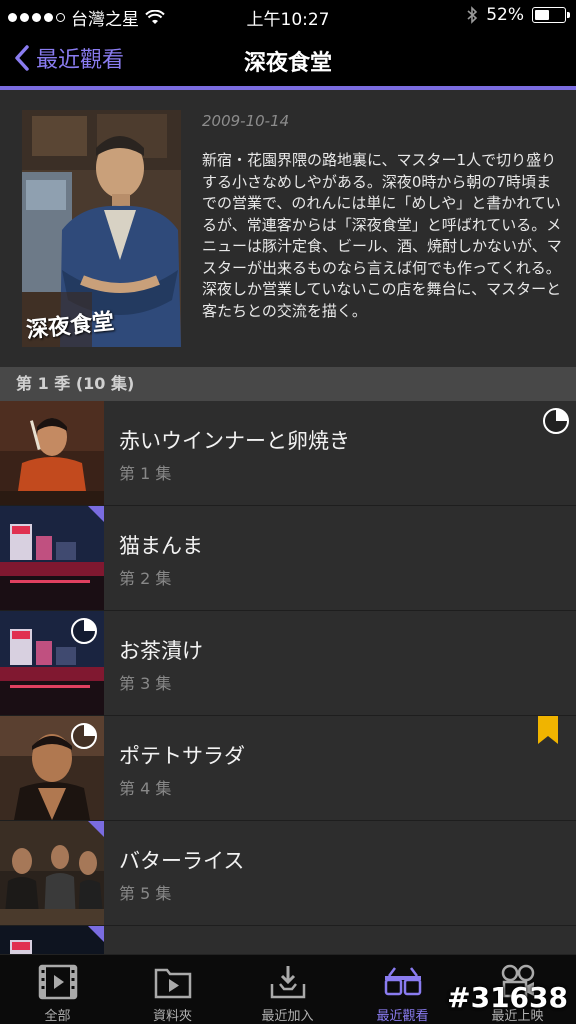 This screenshot has width=576, height=1024. I want to click on tab-label: 全部, so click(57, 1016).